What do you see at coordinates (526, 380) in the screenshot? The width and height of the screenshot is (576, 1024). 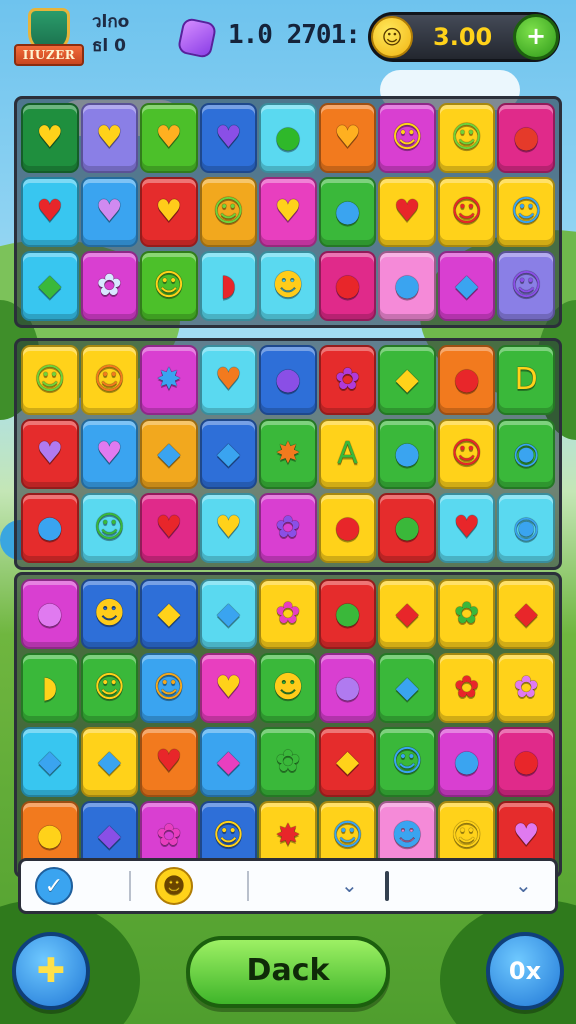 I see `game-tile: D` at bounding box center [526, 380].